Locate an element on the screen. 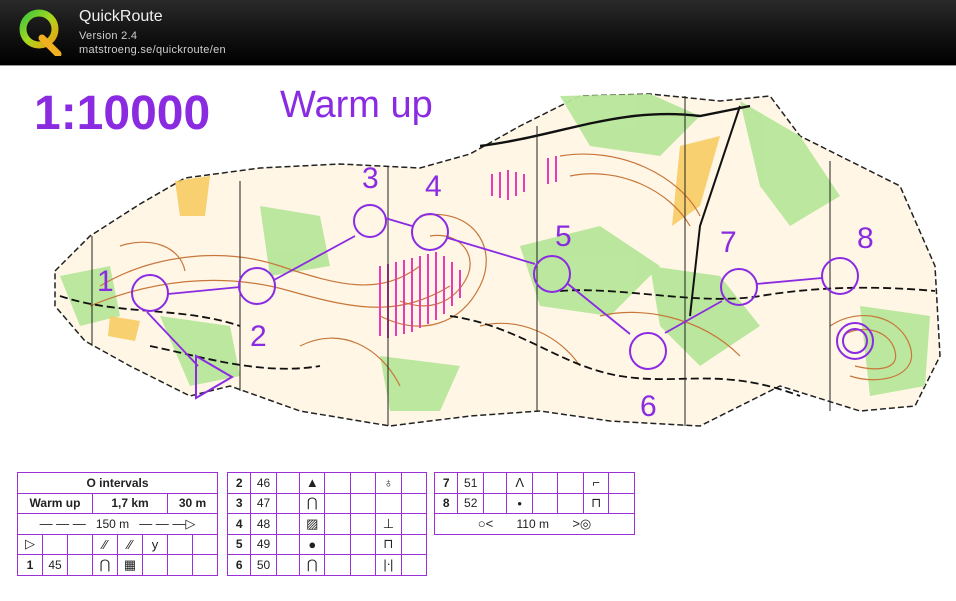 Image resolution: width=956 pixels, height=601 pixels. start-triangle-icon: ▷ is located at coordinates (30, 544).